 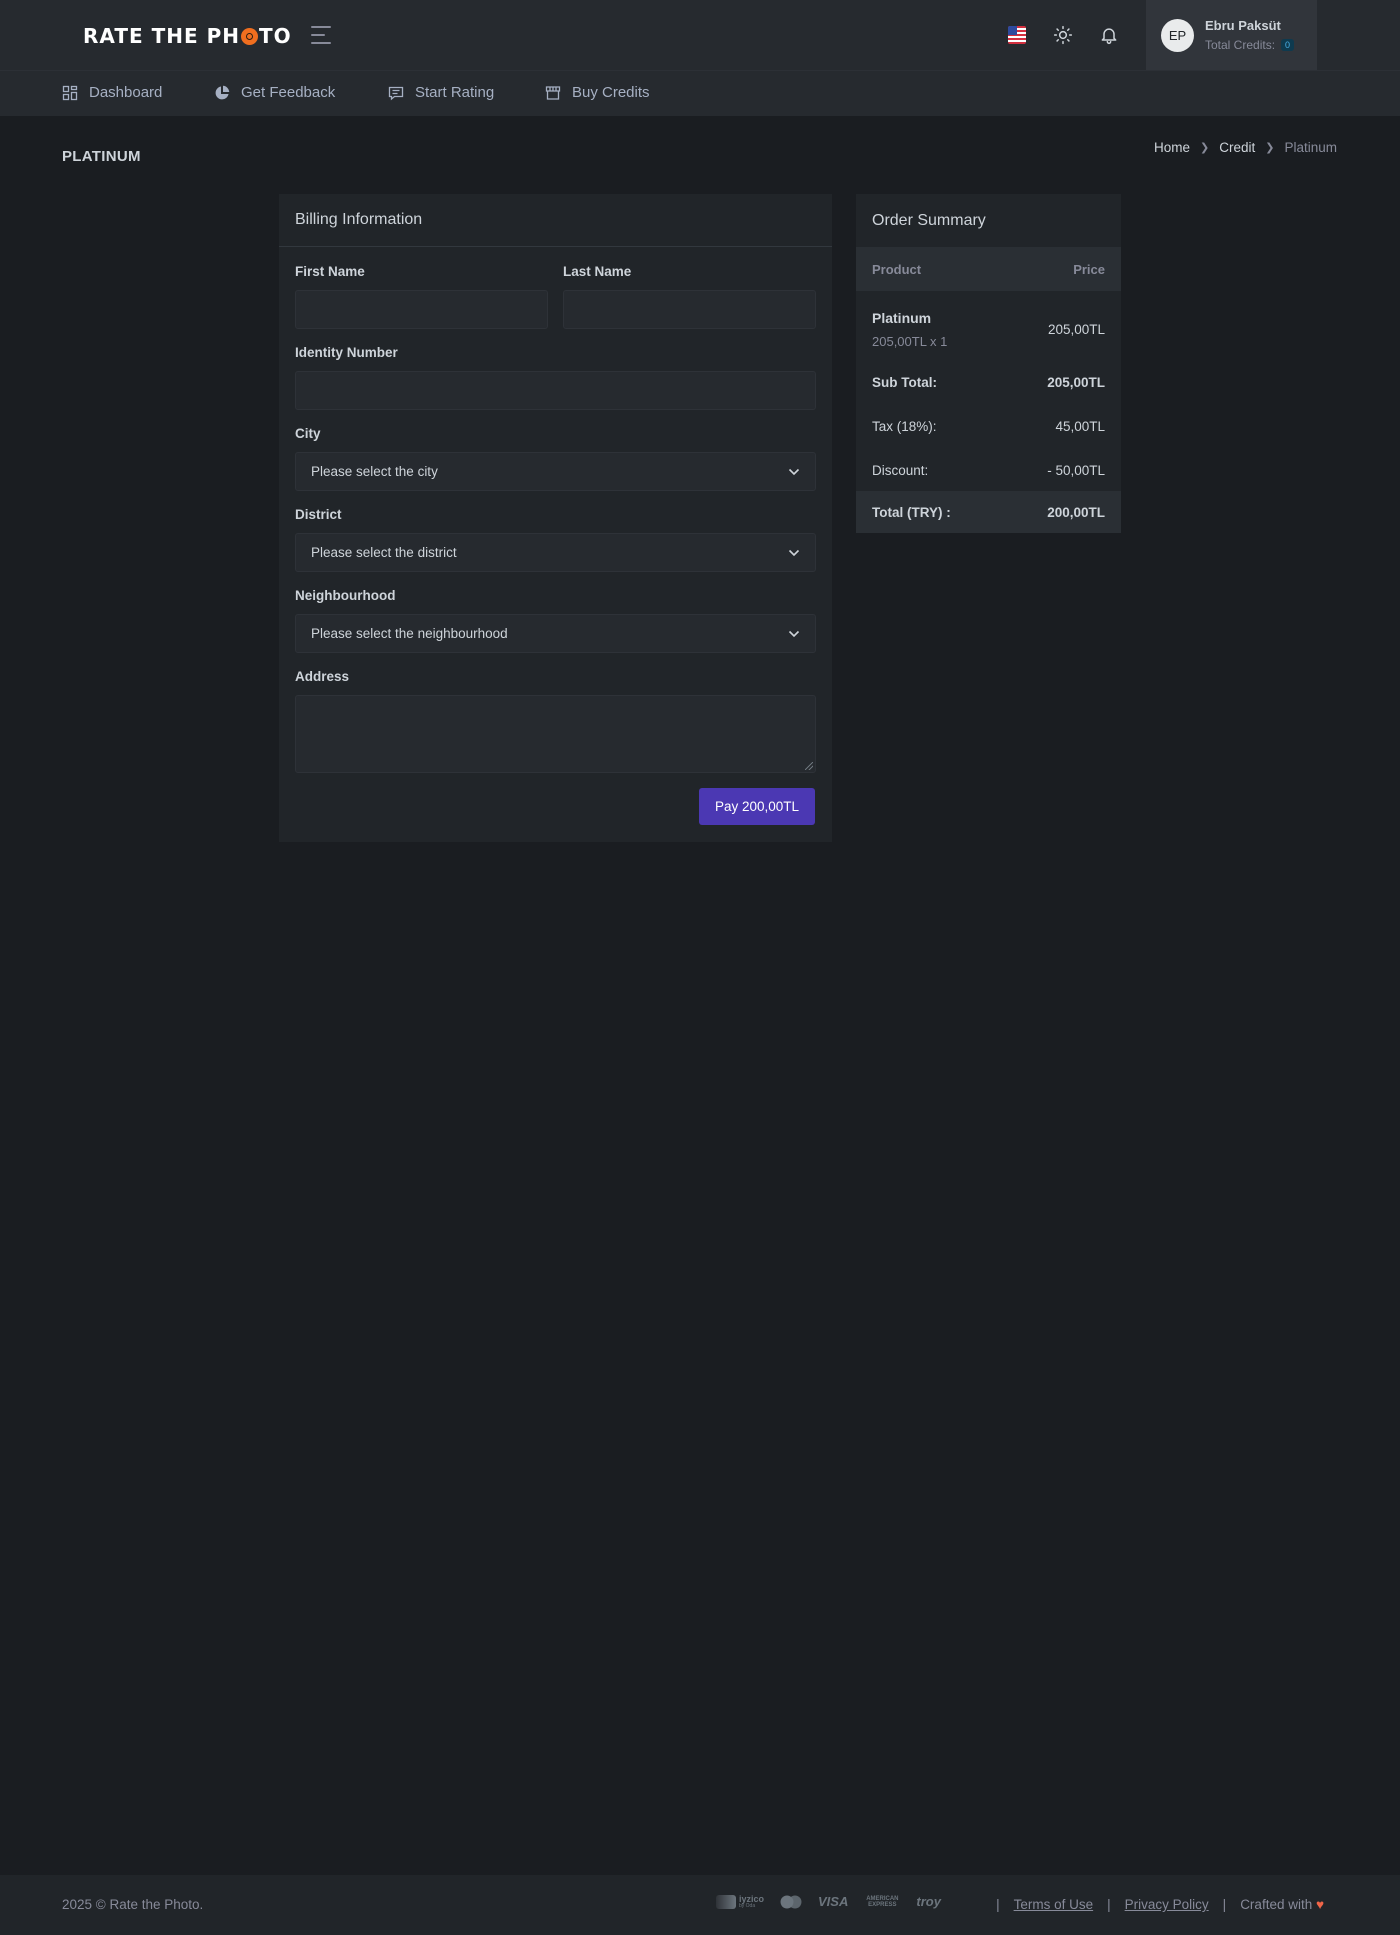 I want to click on subtotal-value: 205,00TL, so click(x=1076, y=382).